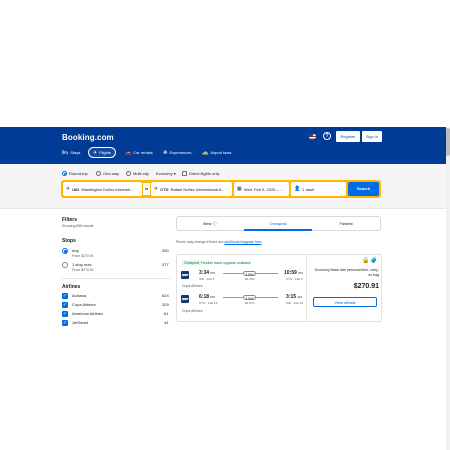  Describe the element at coordinates (226, 262) in the screenshot. I see `flexible-ticket-label: Flexible ticket upgrade available` at that location.